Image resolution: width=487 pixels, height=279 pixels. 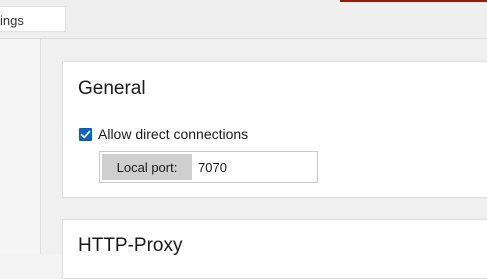 I want to click on tab-settings: ings, so click(x=33, y=19).